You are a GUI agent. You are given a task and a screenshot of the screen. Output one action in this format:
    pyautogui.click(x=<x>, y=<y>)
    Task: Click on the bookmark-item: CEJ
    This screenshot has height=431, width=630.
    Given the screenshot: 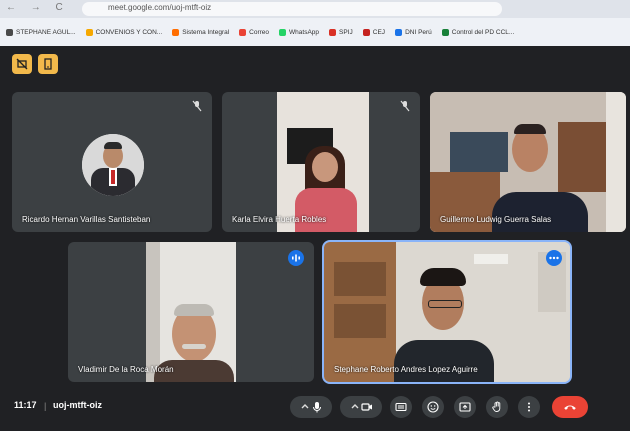 What is the action you would take?
    pyautogui.click(x=374, y=32)
    